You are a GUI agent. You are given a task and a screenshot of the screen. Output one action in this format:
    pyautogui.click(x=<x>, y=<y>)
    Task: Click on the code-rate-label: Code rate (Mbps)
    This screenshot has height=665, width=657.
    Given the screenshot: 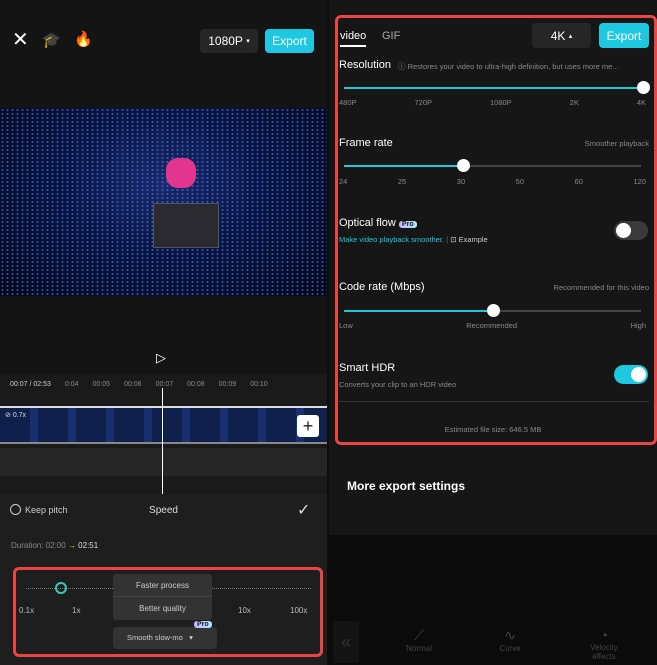 What is the action you would take?
    pyautogui.click(x=382, y=287)
    